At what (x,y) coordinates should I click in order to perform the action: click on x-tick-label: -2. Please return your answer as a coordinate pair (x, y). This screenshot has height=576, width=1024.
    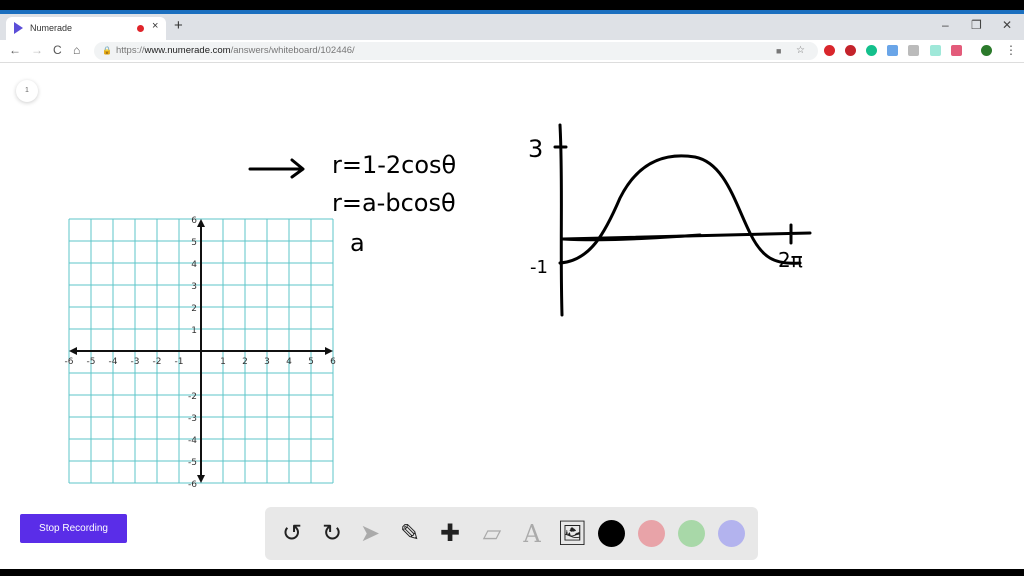
    Looking at the image, I should click on (157, 362).